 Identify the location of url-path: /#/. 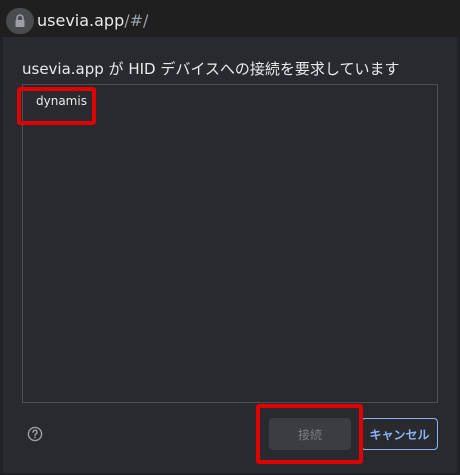
(136, 20).